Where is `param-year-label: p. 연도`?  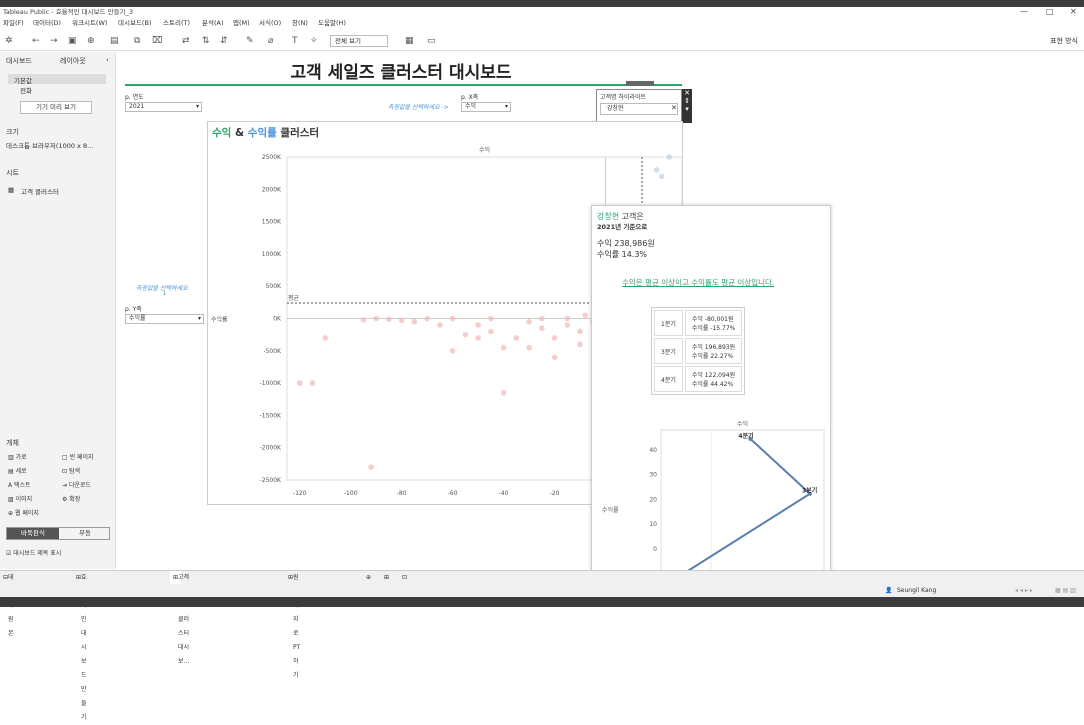 param-year-label: p. 연도 is located at coordinates (134, 97).